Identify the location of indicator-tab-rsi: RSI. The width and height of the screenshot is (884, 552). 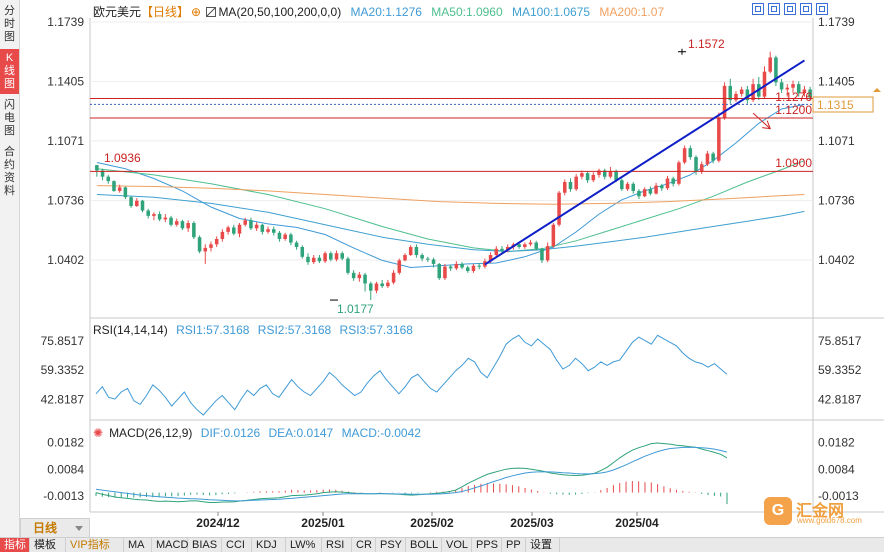
(337, 545).